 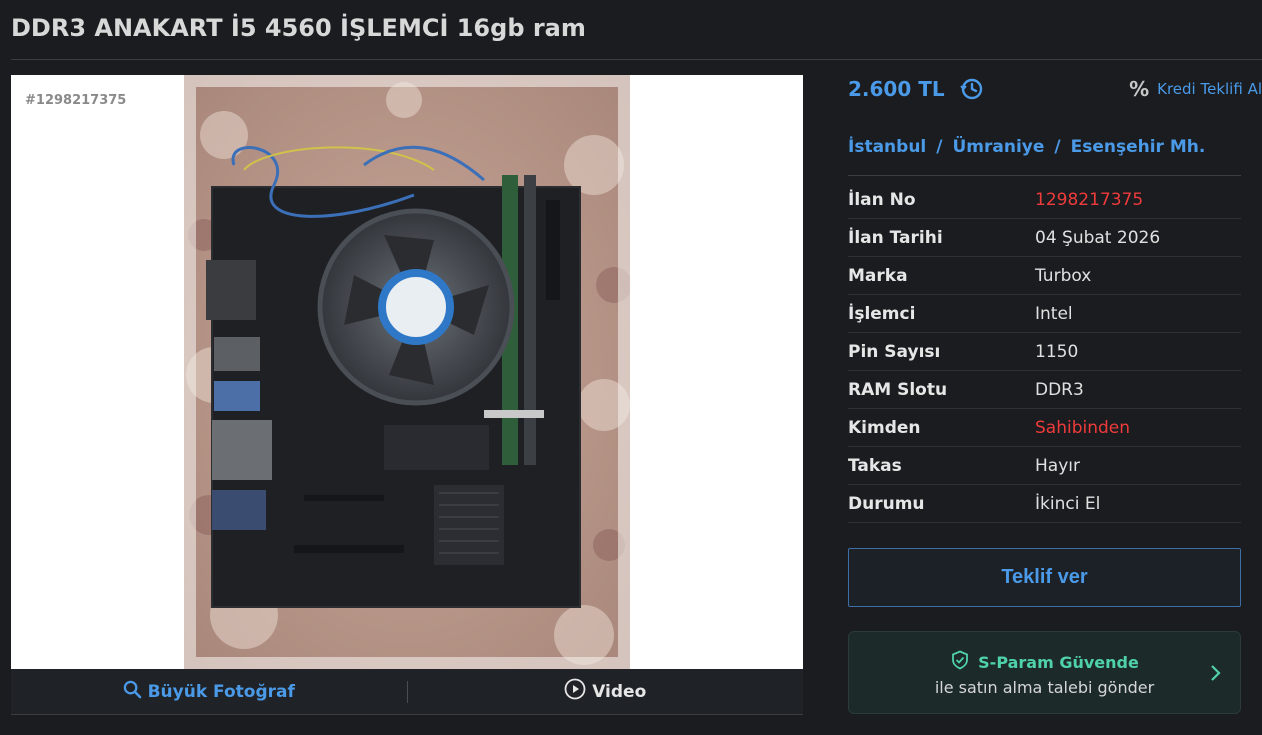 I want to click on detail-row-islemci: İşlemci Intel, so click(x=1044, y=314).